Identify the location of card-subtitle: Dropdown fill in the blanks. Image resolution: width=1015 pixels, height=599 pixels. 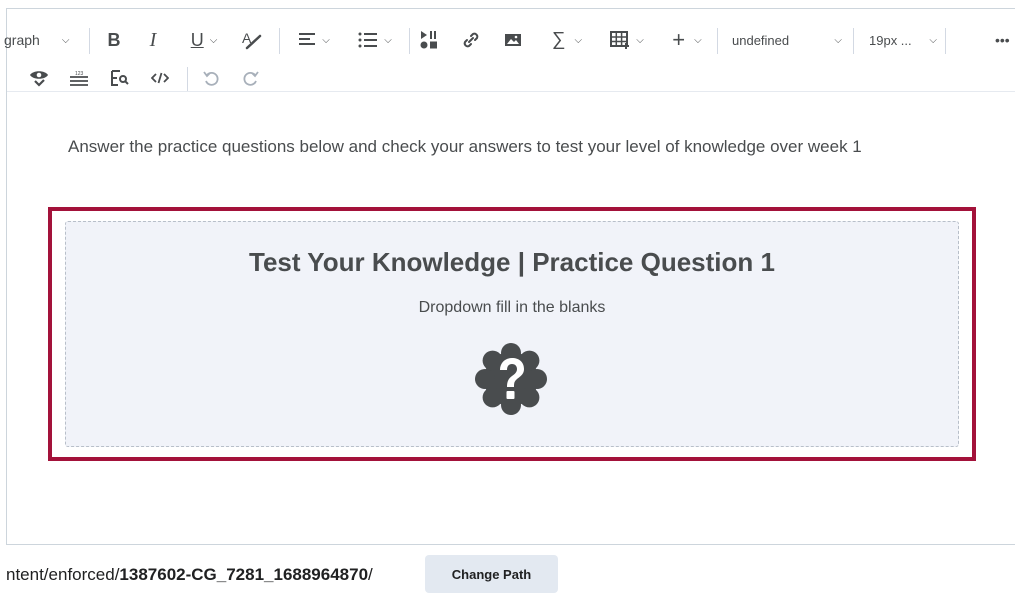
(512, 307).